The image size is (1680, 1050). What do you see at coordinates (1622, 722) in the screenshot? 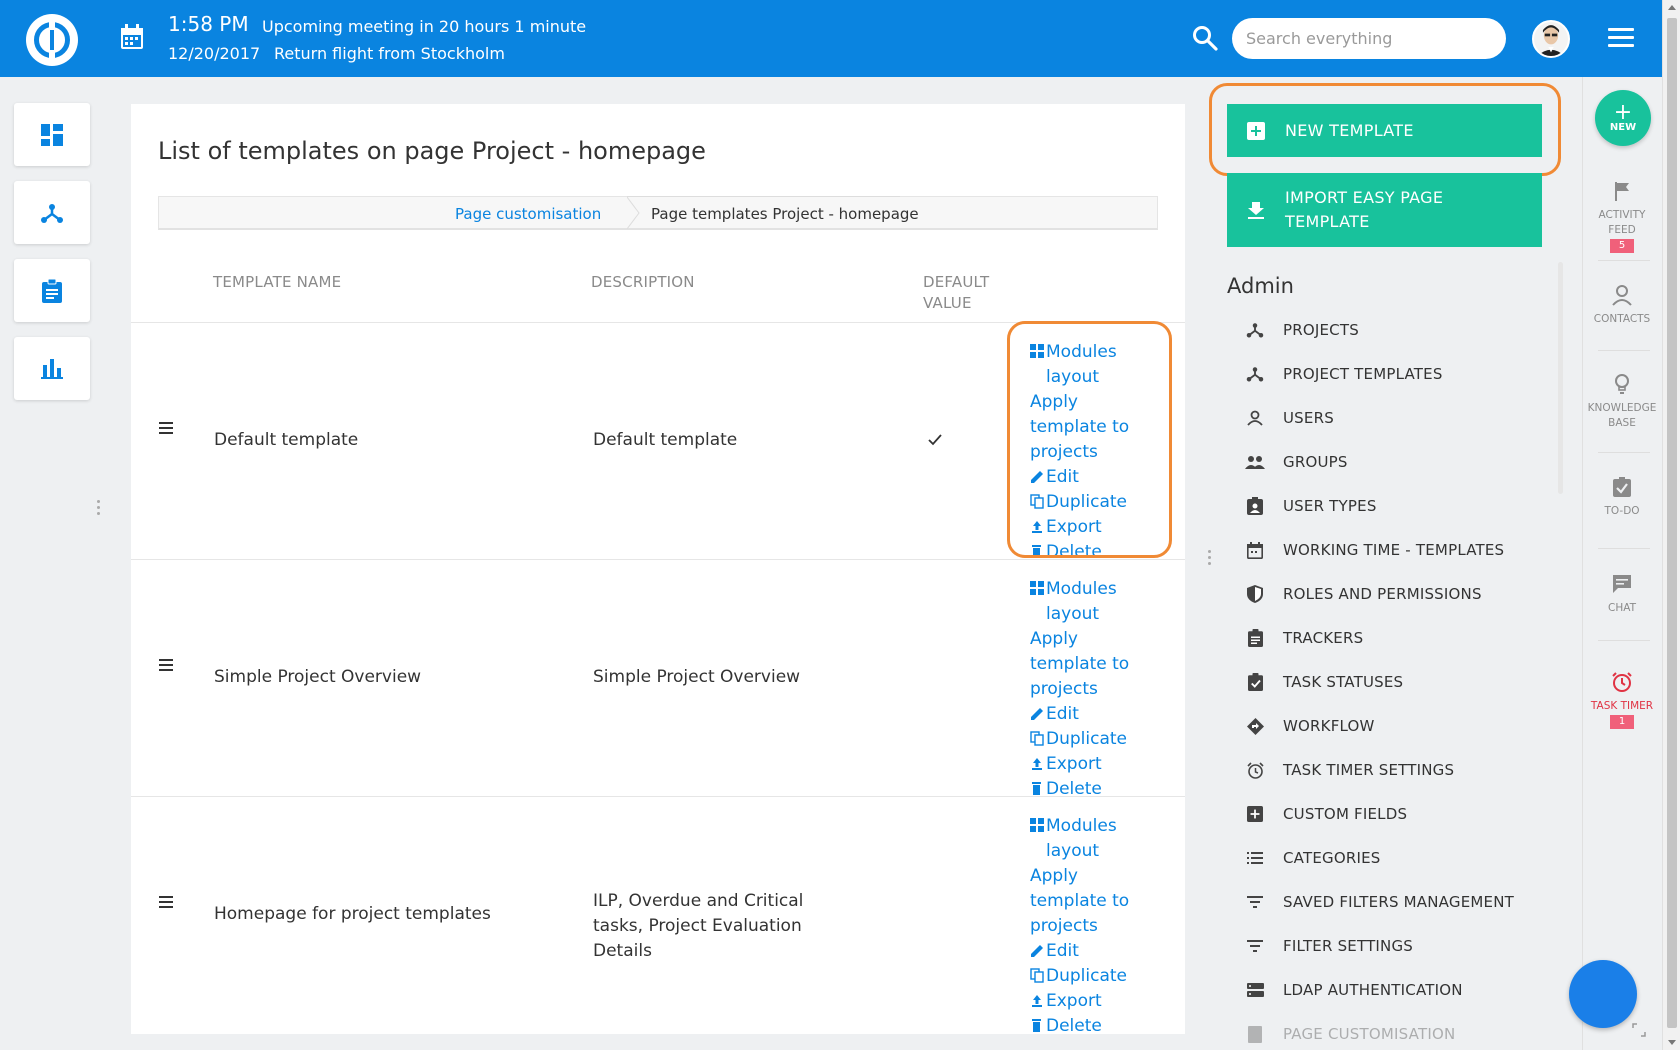
I see `task-timer-count-badge: 1` at bounding box center [1622, 722].